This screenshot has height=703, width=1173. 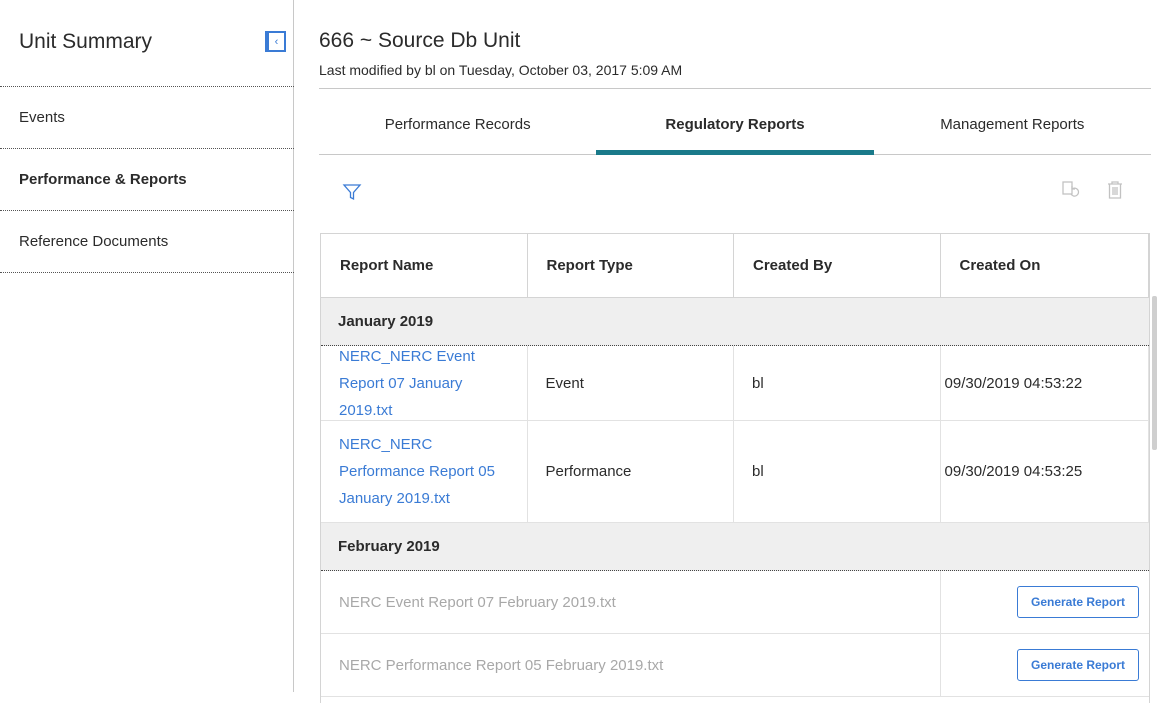 I want to click on column-header-created-by: Created By, so click(x=837, y=265).